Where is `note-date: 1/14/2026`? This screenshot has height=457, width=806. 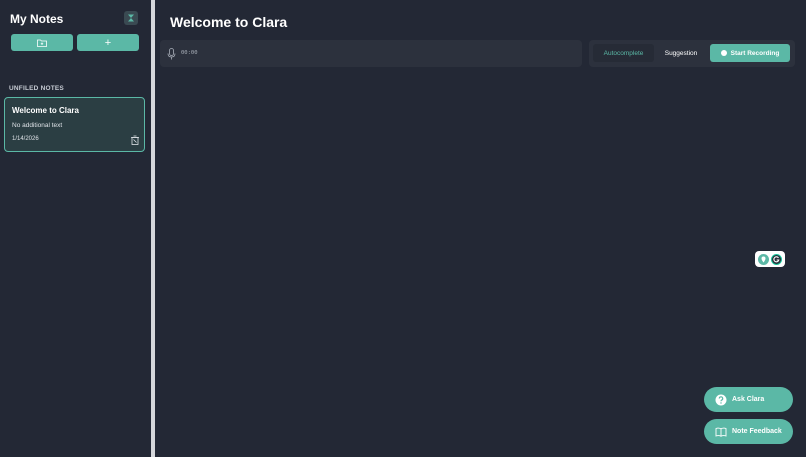 note-date: 1/14/2026 is located at coordinates (25, 139).